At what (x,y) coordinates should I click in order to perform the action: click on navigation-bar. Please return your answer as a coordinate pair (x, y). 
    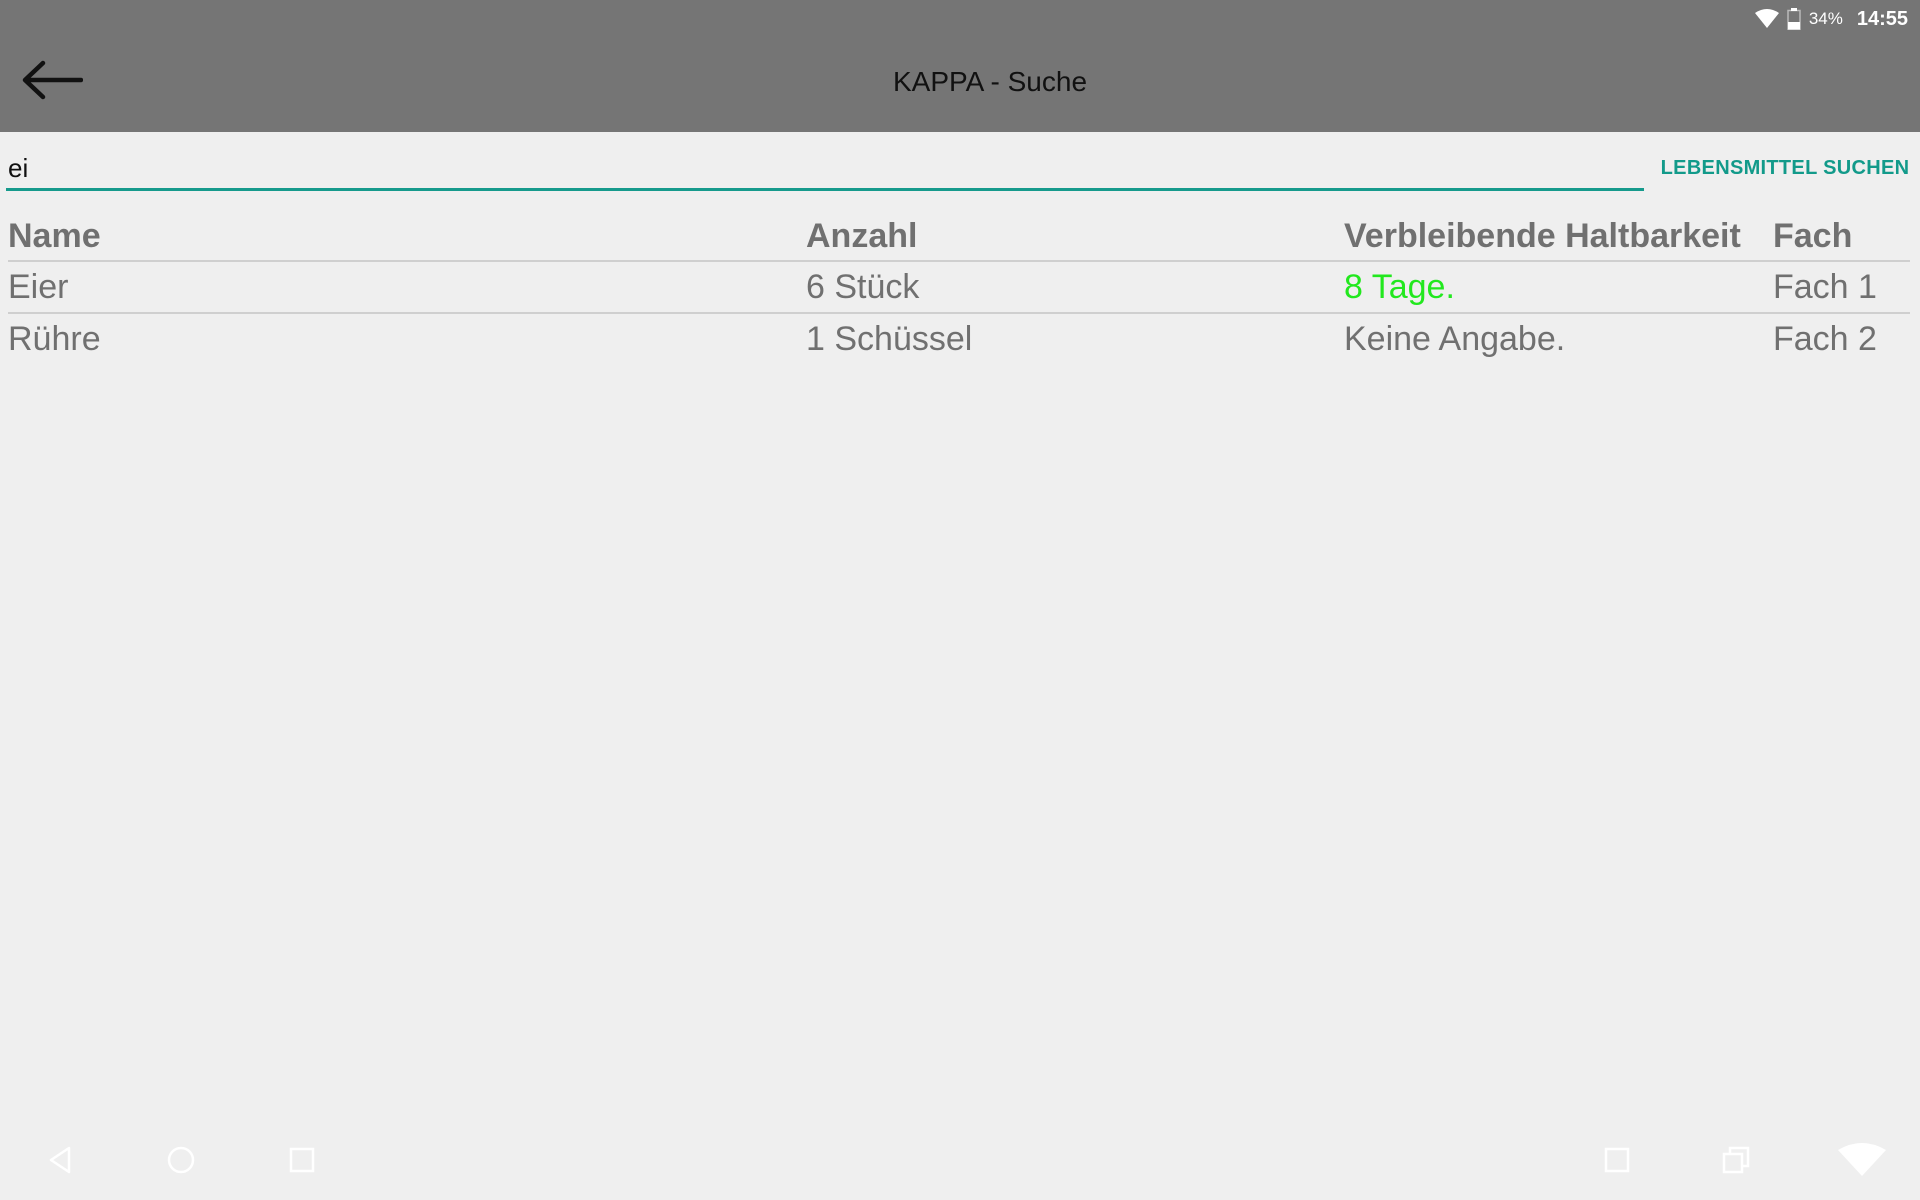
    Looking at the image, I should click on (960, 1163).